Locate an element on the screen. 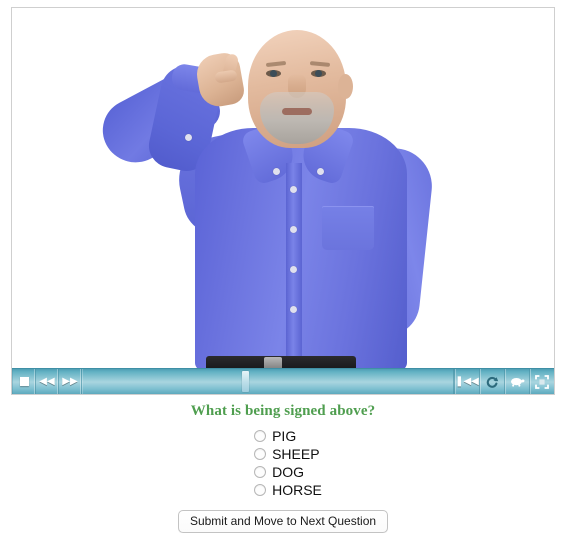  answer-label-horse: HORSE is located at coordinates (297, 490).